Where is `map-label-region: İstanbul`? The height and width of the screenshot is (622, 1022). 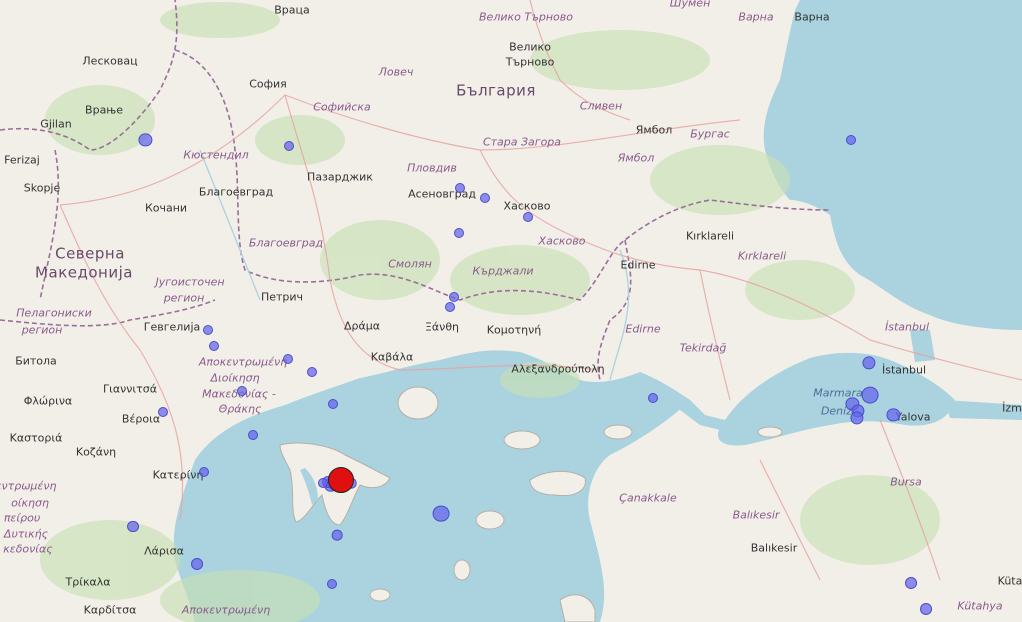 map-label-region: İstanbul is located at coordinates (907, 327).